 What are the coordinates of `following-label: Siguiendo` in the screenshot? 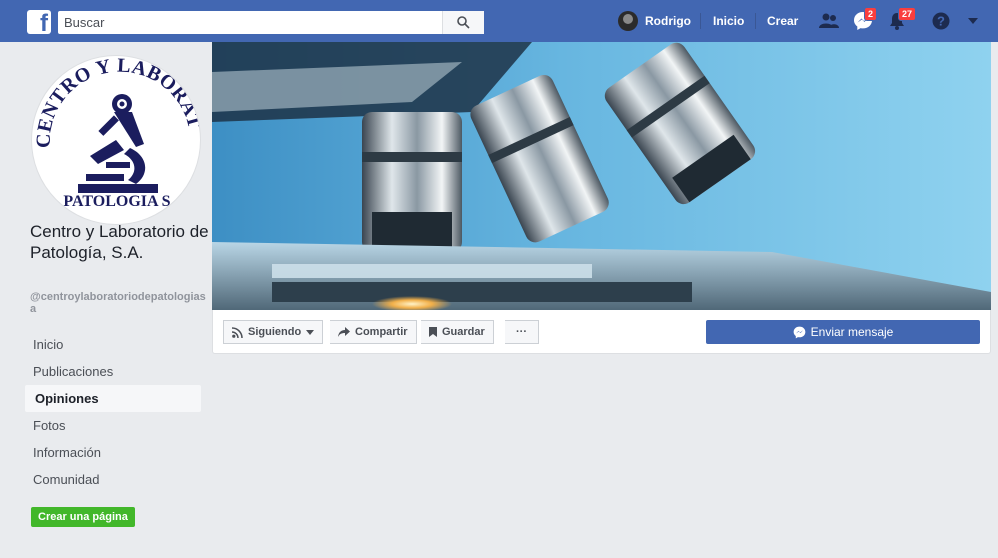 It's located at (275, 332).